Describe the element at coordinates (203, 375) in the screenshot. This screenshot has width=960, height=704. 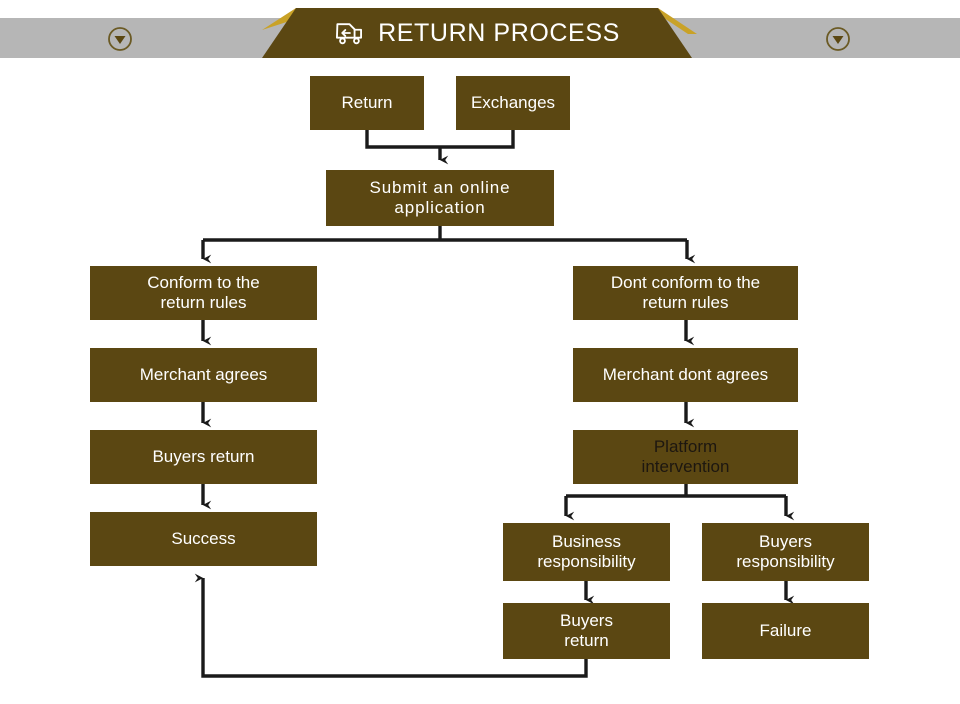
I see `node-merchant-agrees: Merchant agrees` at that location.